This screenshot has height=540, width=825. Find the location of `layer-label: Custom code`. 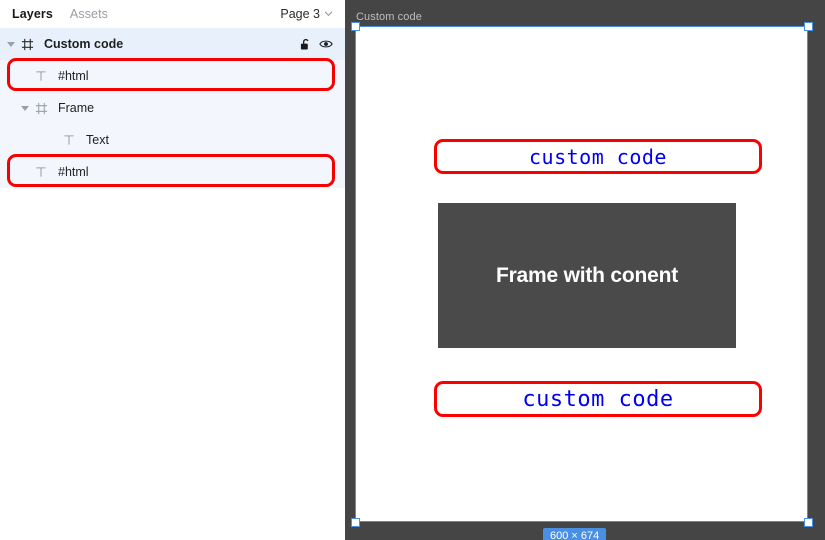

layer-label: Custom code is located at coordinates (84, 44).